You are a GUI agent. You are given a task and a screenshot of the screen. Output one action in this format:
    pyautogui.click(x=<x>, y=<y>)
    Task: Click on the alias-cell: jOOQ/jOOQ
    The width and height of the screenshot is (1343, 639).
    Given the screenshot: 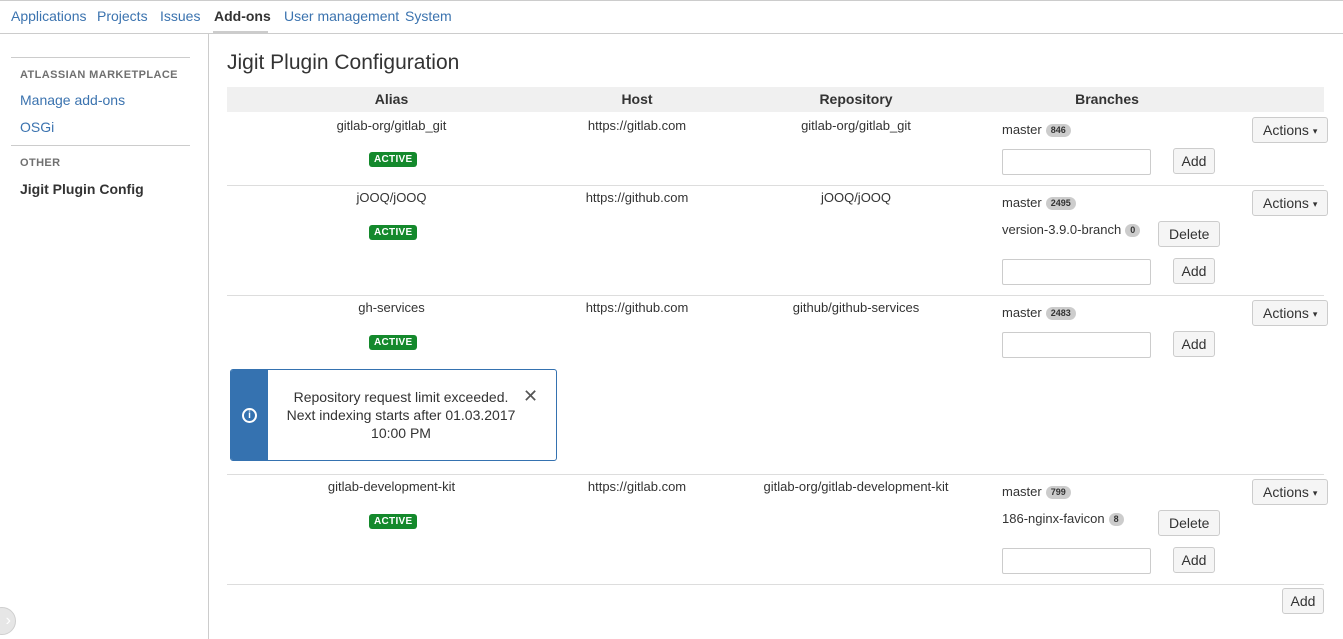 What is the action you would take?
    pyautogui.click(x=391, y=197)
    